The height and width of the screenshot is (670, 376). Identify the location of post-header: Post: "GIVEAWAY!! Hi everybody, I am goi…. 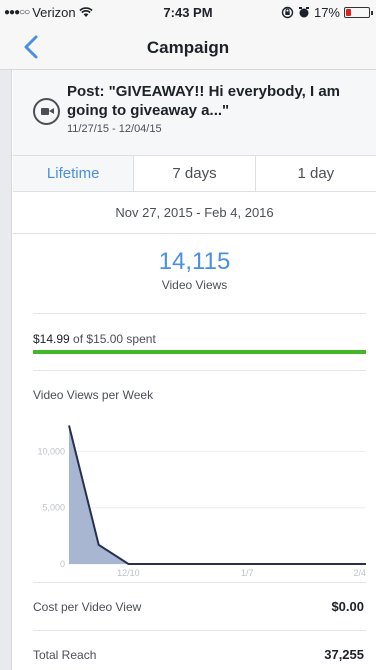
(194, 113).